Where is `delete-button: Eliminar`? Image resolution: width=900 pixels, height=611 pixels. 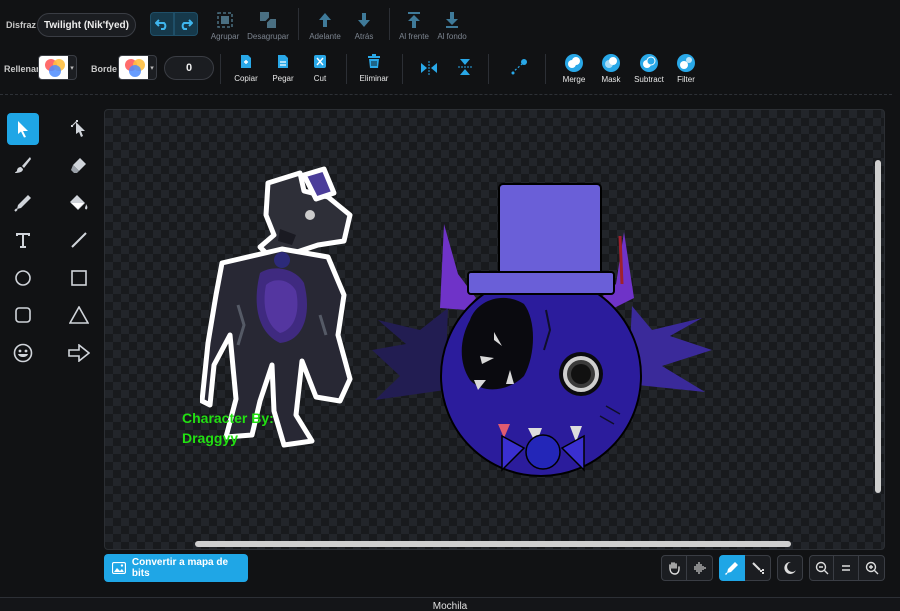 delete-button: Eliminar is located at coordinates (374, 68).